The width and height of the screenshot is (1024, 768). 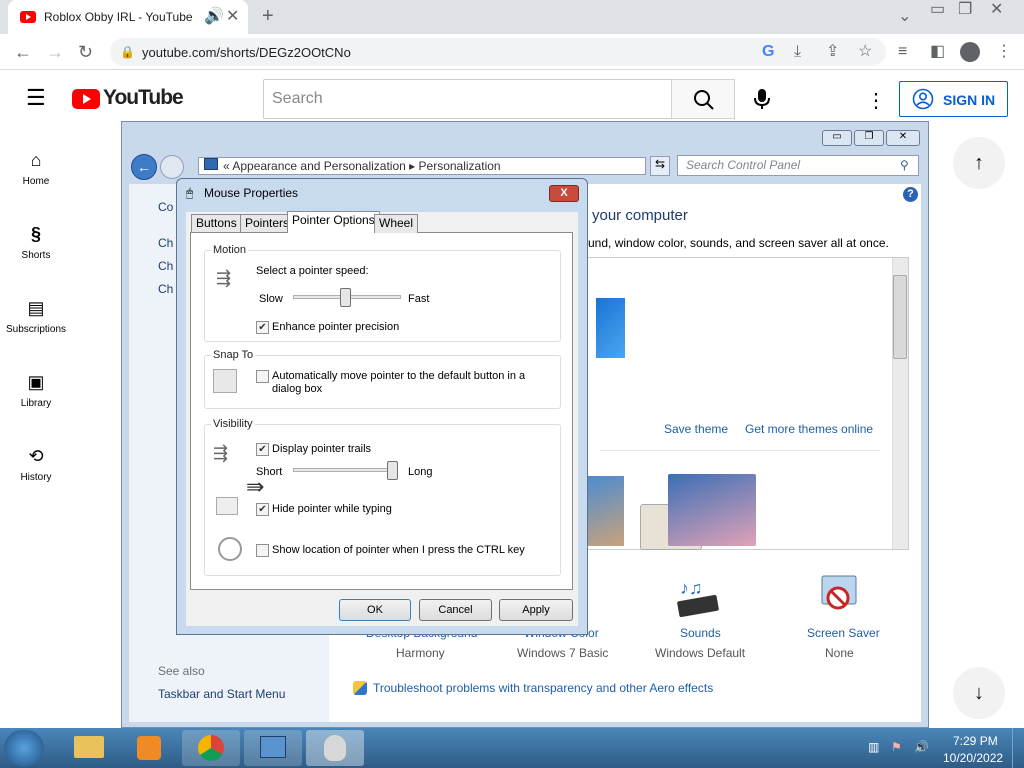 What do you see at coordinates (970, 52) in the screenshot?
I see `profile-avatar` at bounding box center [970, 52].